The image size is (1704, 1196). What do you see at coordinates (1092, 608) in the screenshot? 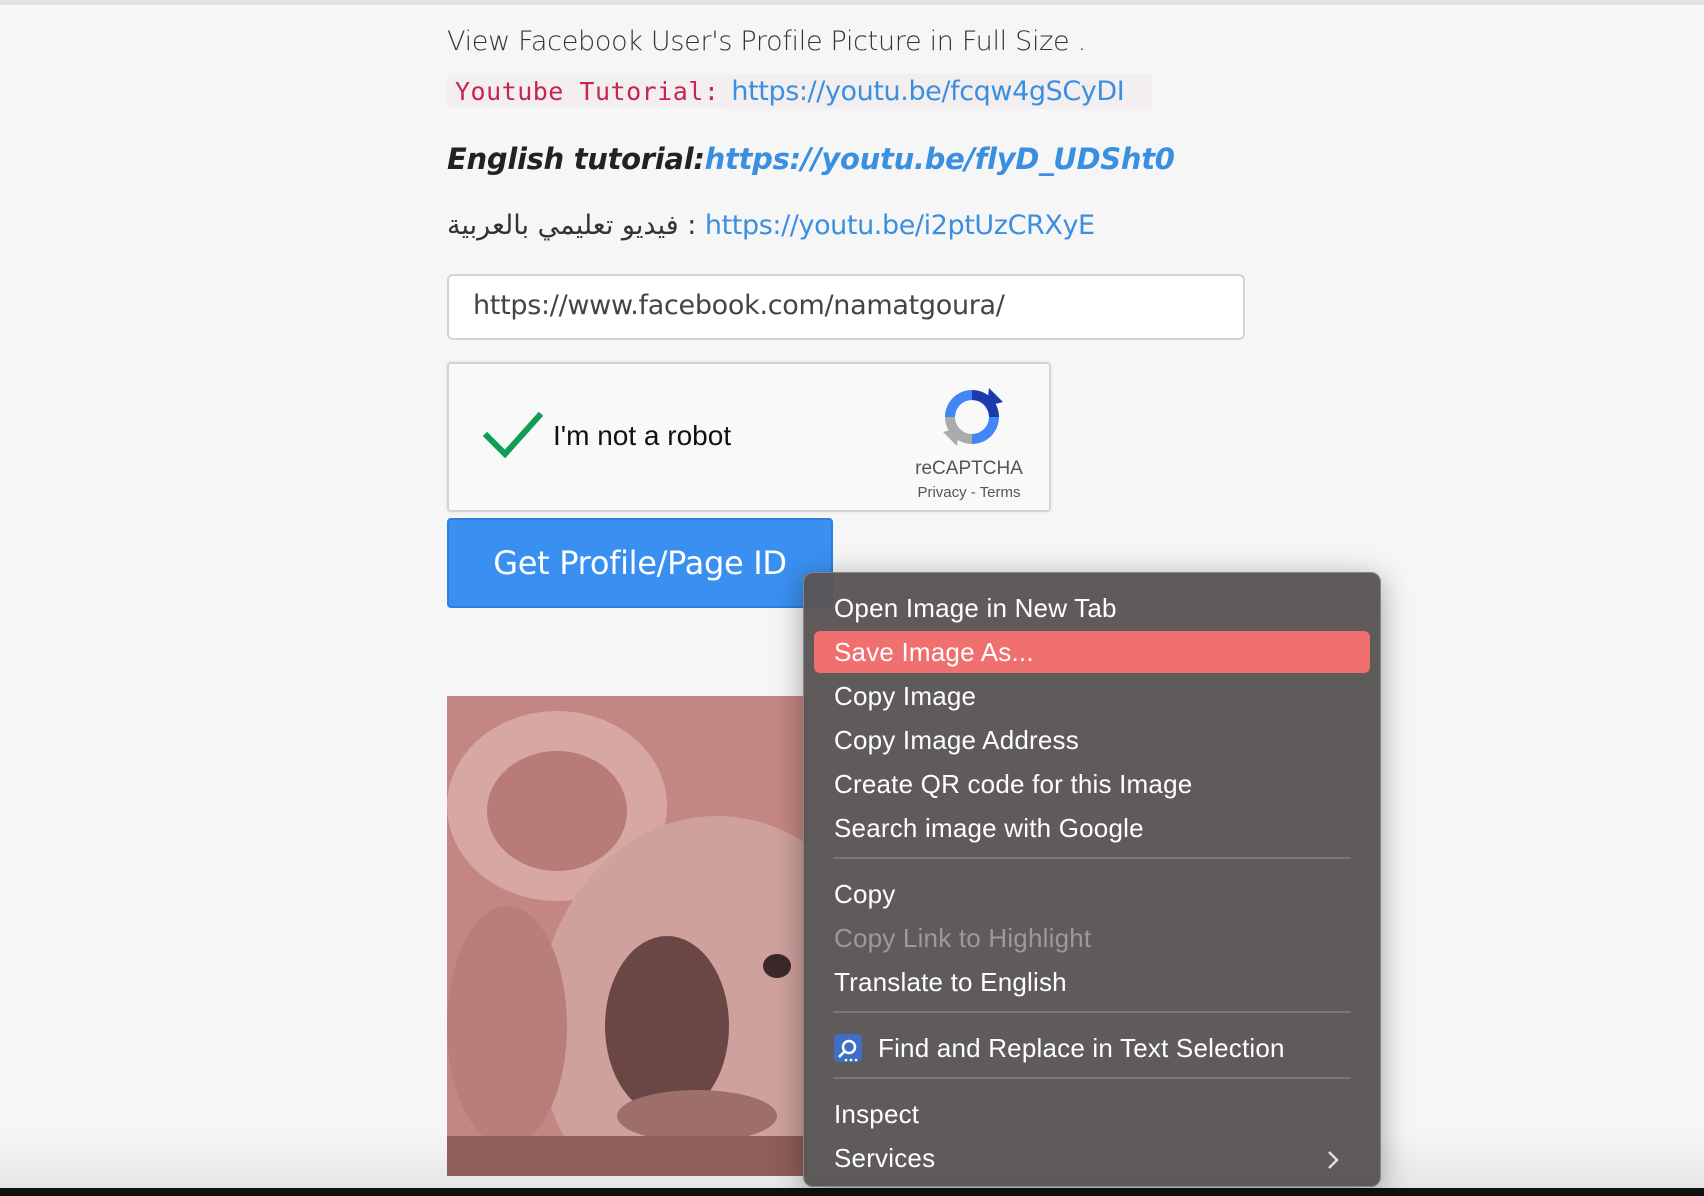
I see `menu-item-open-image-new-tab: Open Image in New Tab` at bounding box center [1092, 608].